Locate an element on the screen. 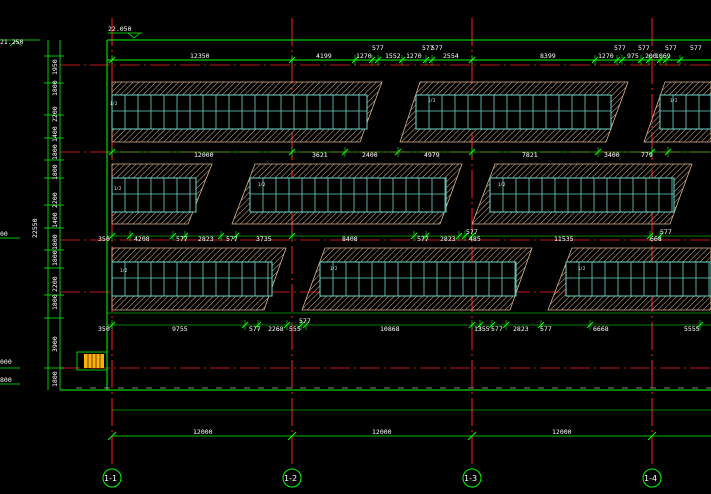 This screenshot has width=711, height=494. r3-dim-3: 2823 is located at coordinates (206, 239).